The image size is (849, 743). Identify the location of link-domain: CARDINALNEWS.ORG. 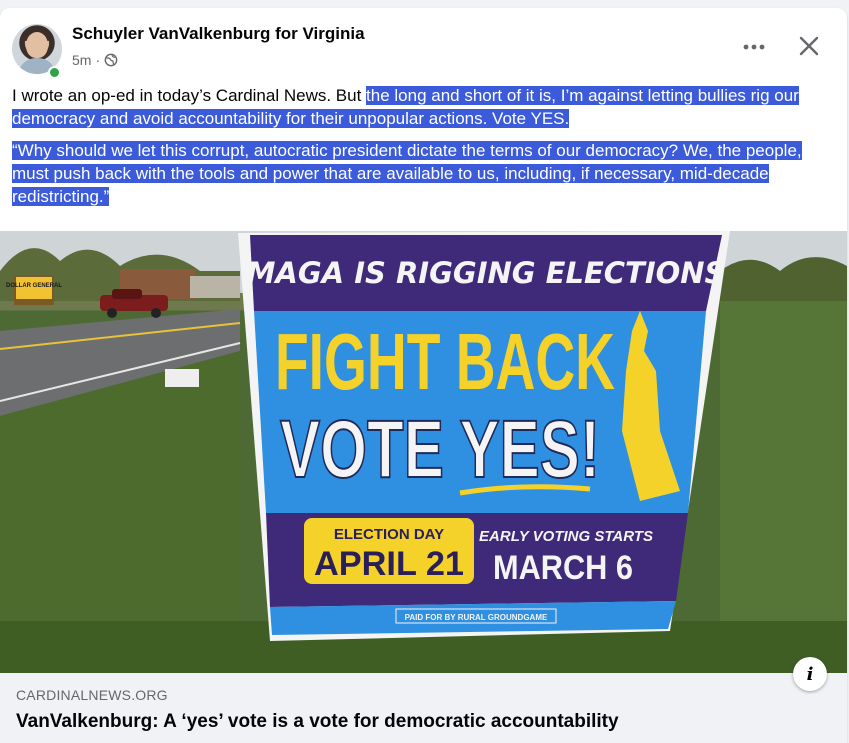
(92, 695).